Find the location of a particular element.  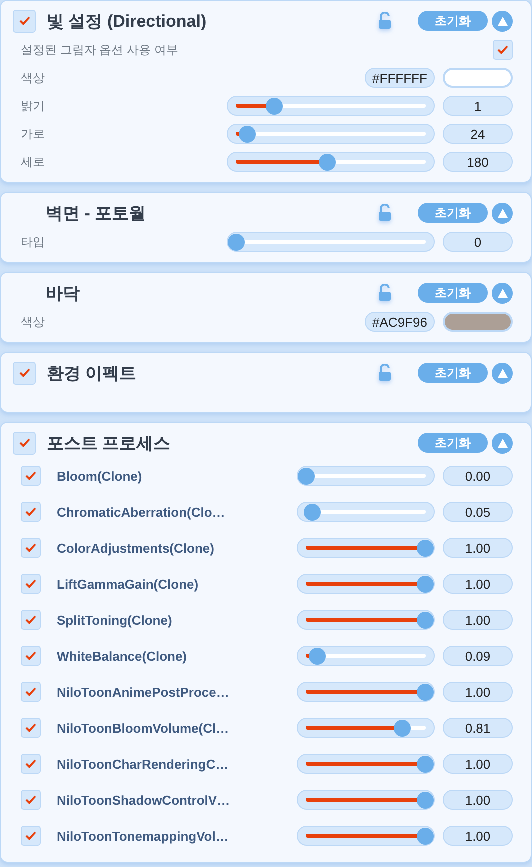

effect-label: SplitToning(Clone) is located at coordinates (115, 620).